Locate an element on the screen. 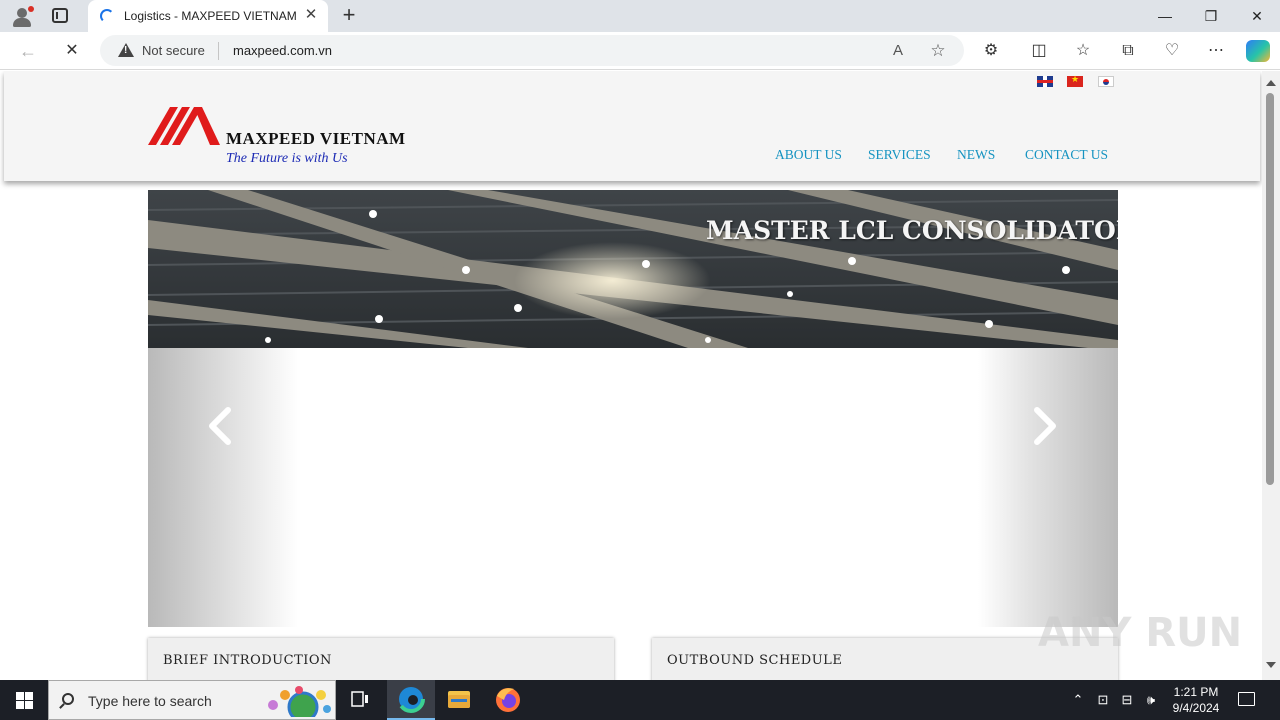 This screenshot has width=1280, height=720. more-menu-icon: ⋯ is located at coordinates (1216, 51).